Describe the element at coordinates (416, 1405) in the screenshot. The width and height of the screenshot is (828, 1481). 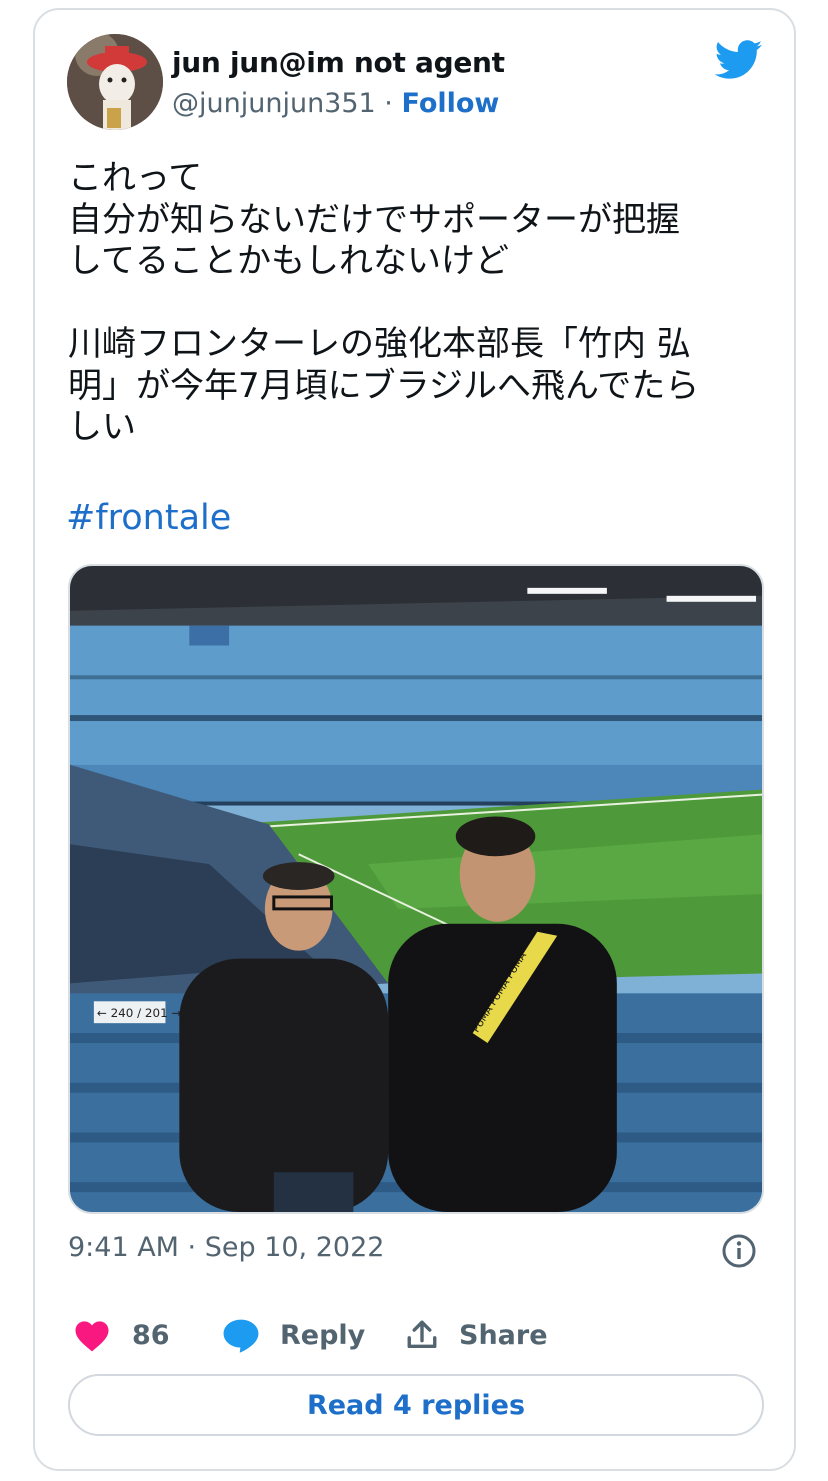
I see `read-replies-button: Read 4 replies` at that location.